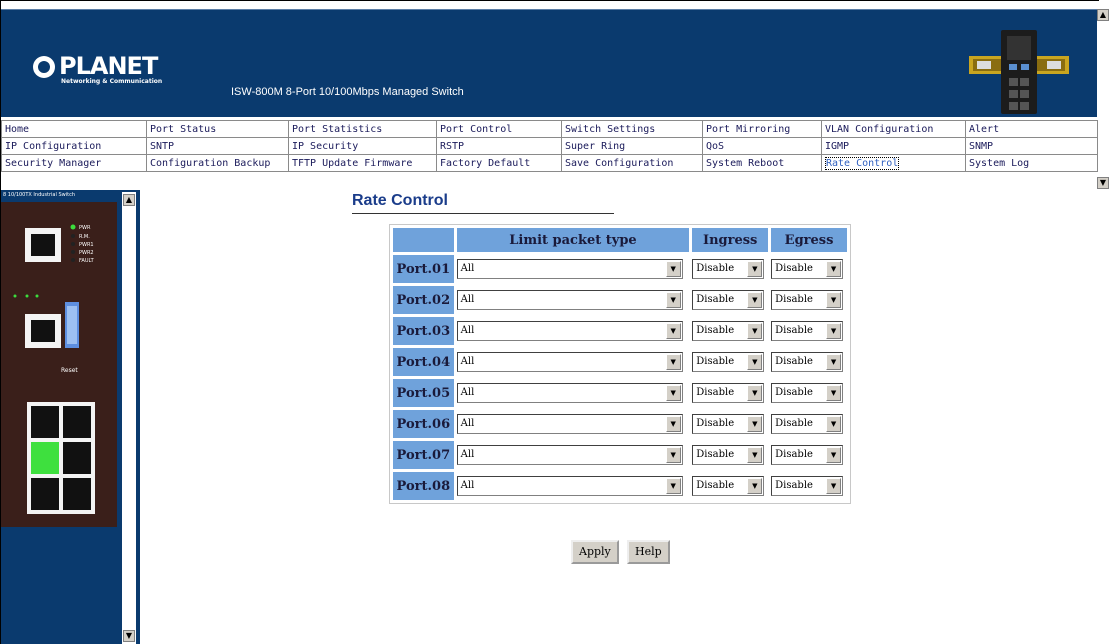 The height and width of the screenshot is (644, 1109). Describe the element at coordinates (499, 129) in the screenshot. I see `menu-item-port-control: Port Control` at that location.